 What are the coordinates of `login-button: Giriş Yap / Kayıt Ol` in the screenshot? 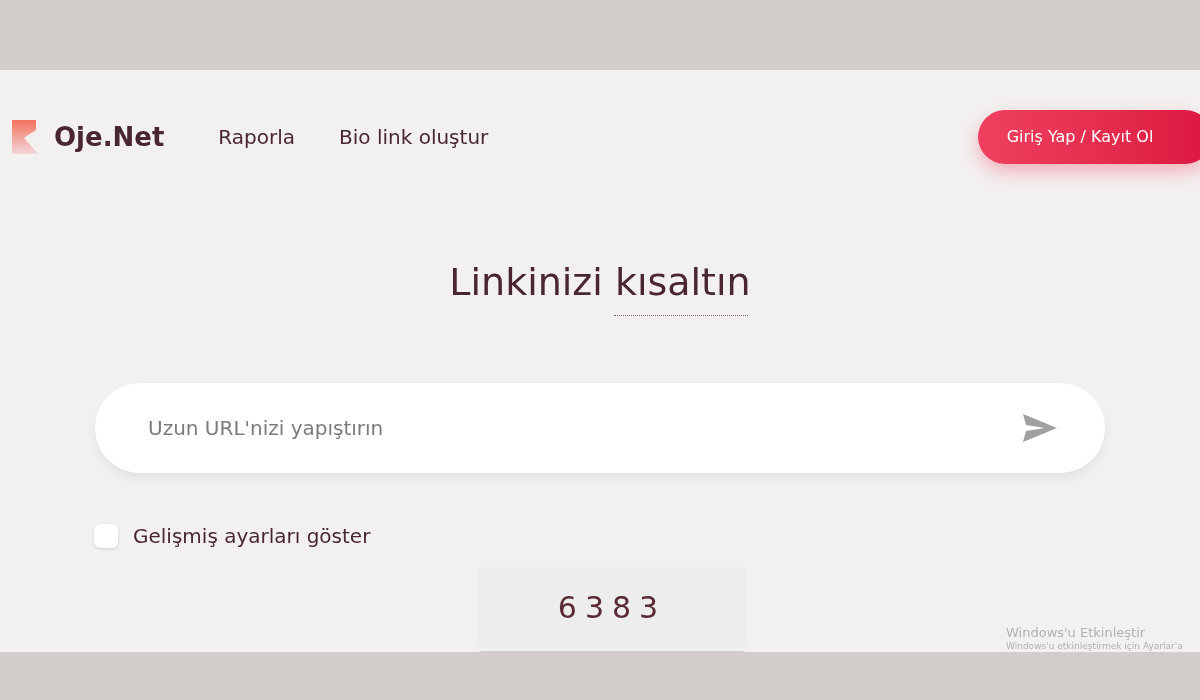 It's located at (1089, 137).